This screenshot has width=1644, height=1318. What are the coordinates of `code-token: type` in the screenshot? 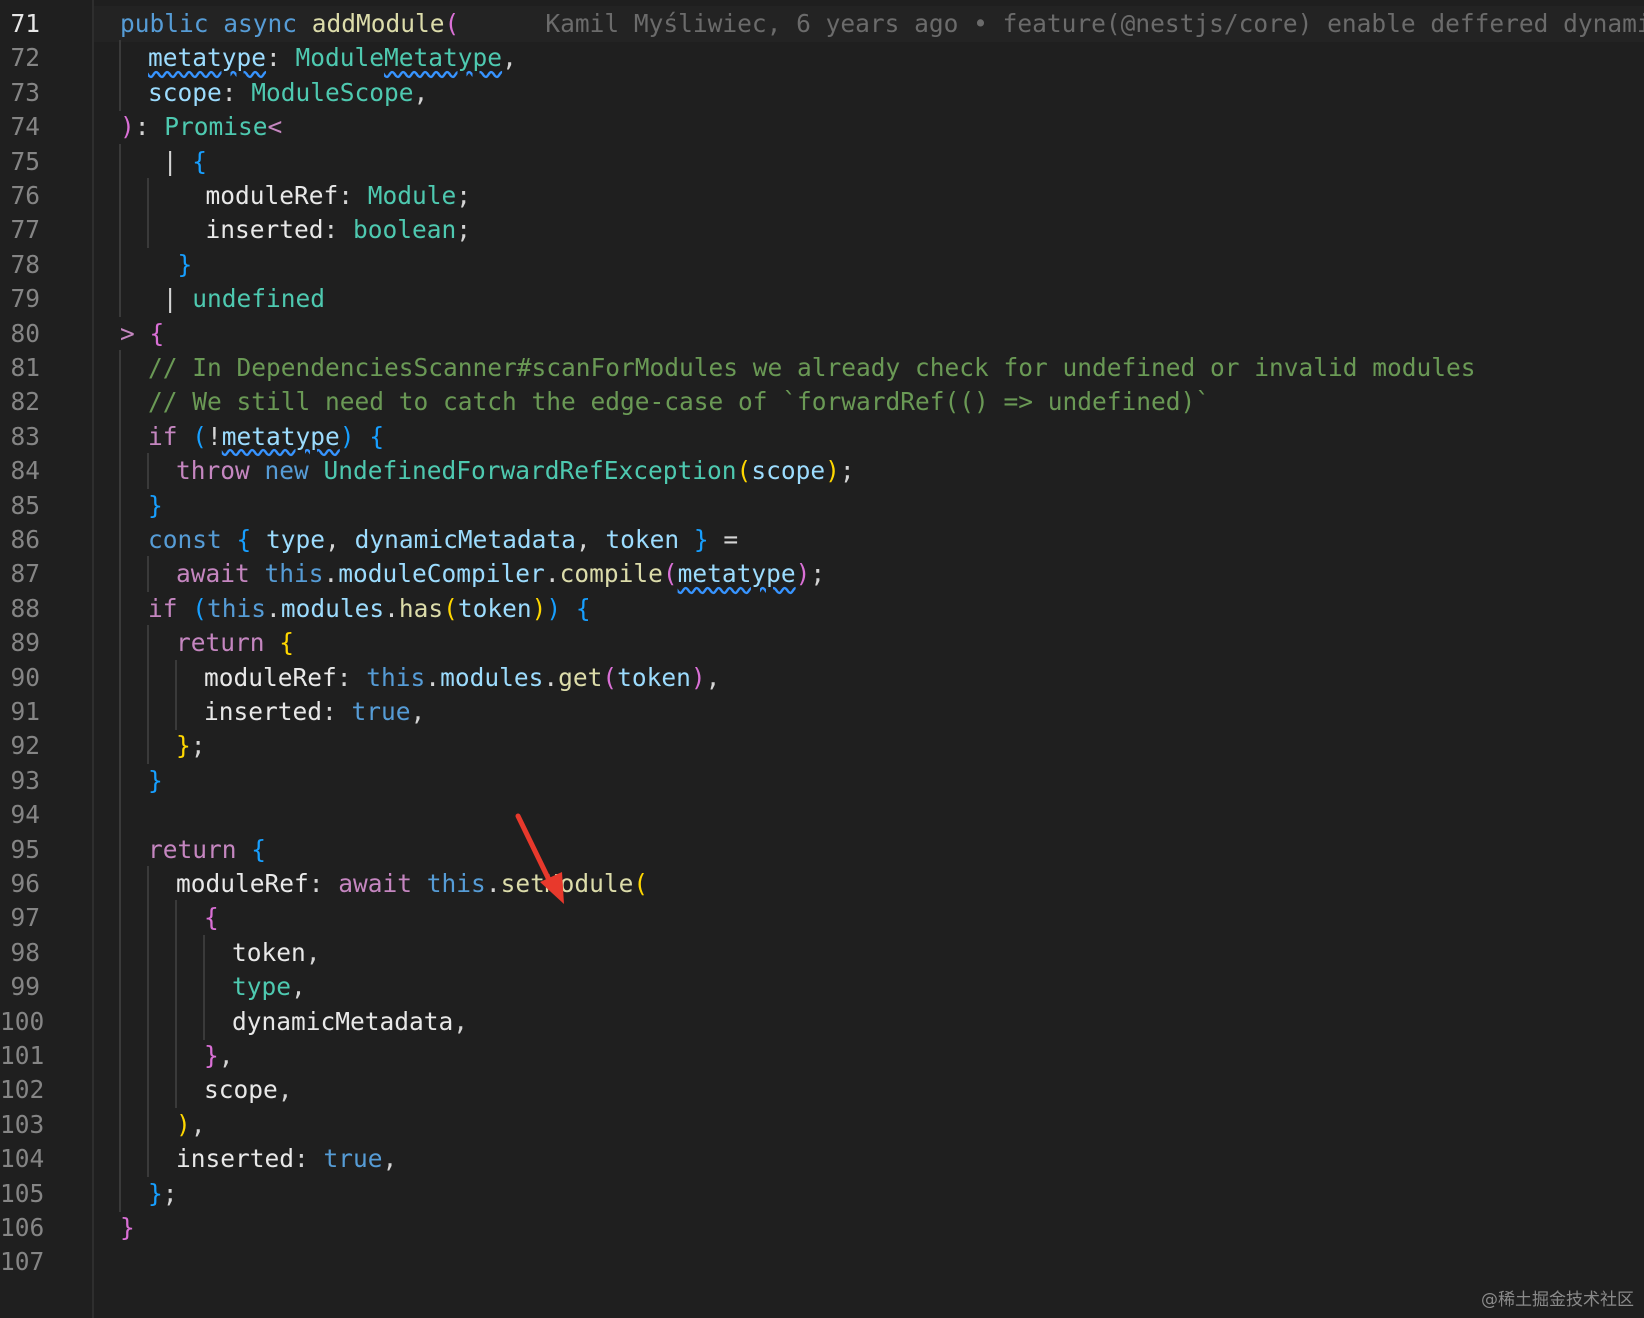 It's located at (262, 987).